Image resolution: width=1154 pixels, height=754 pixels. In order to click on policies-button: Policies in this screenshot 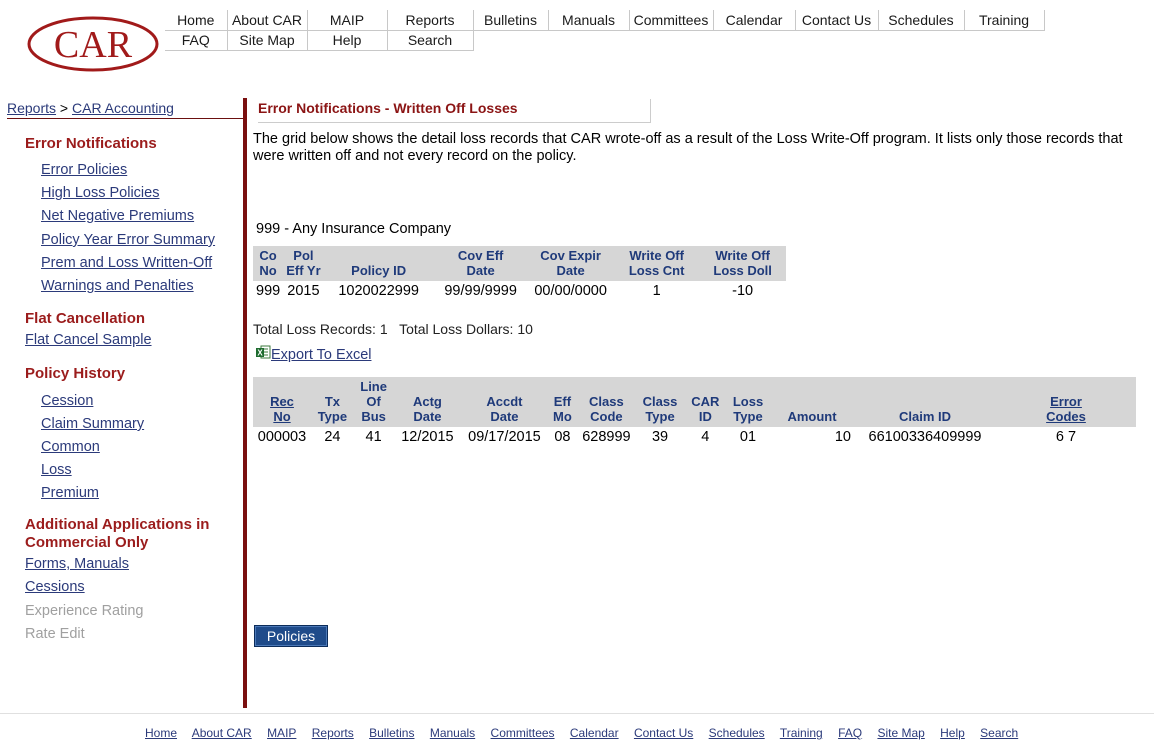, I will do `click(291, 636)`.